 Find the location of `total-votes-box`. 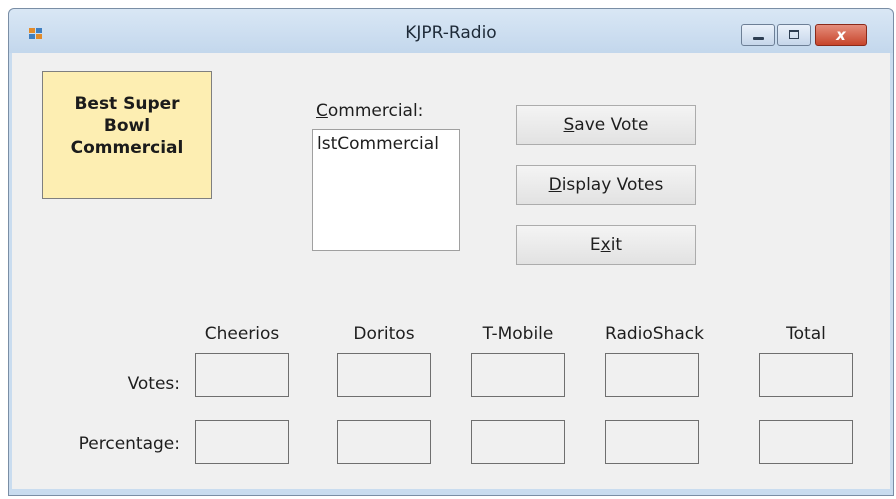

total-votes-box is located at coordinates (806, 375).